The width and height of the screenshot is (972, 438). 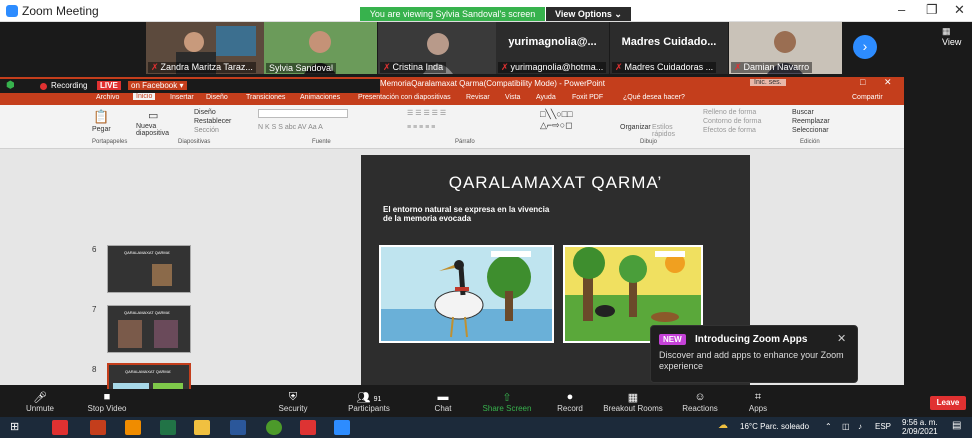 I want to click on share-screen-button: ⇧ Share Screen, so click(x=507, y=402).